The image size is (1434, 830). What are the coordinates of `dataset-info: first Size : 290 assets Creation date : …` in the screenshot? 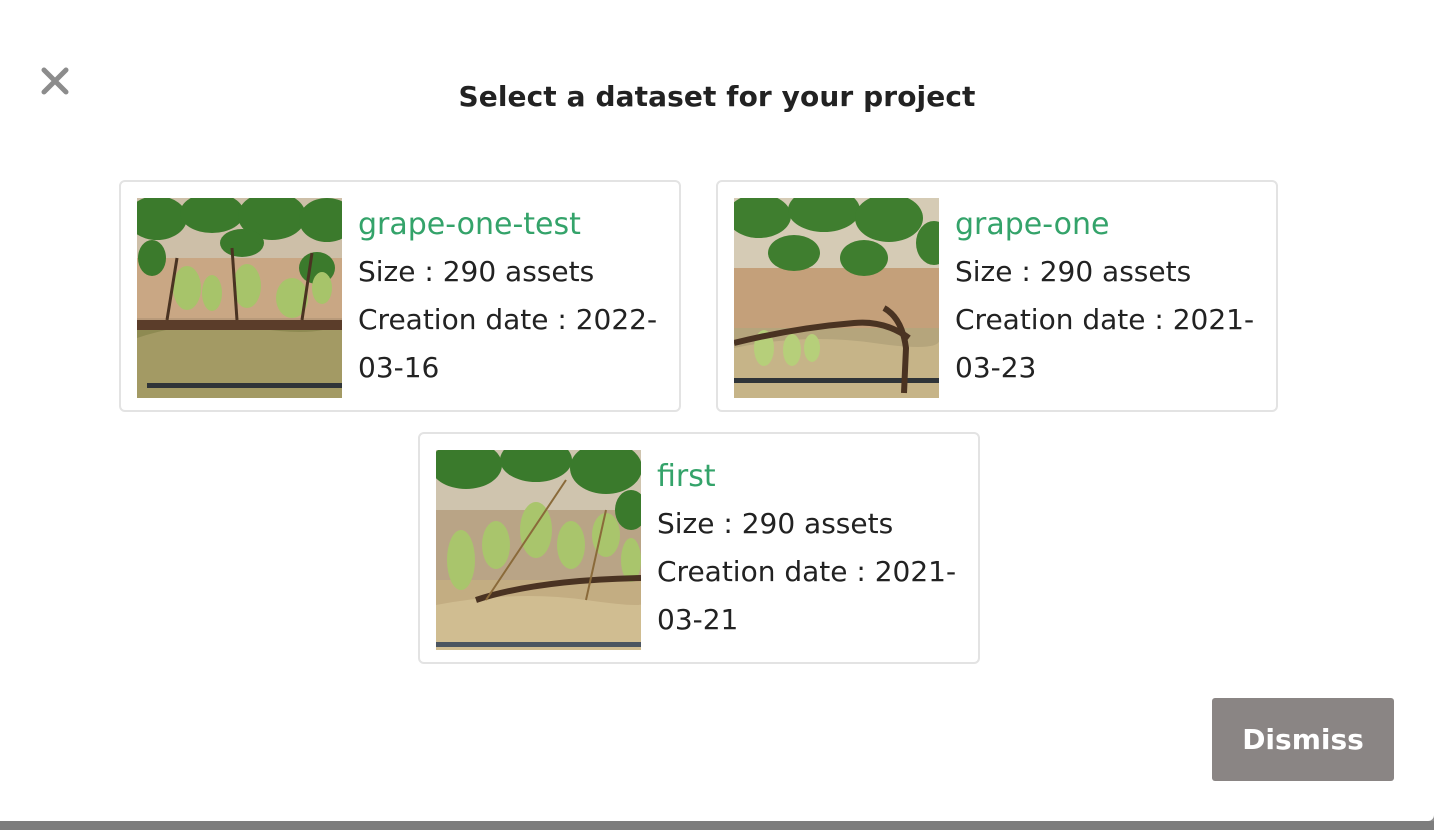 It's located at (813, 549).